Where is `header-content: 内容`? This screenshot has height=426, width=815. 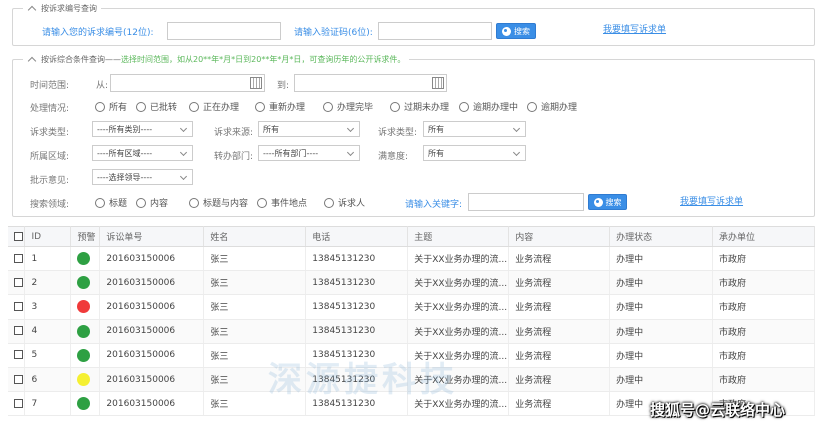 header-content: 内容 is located at coordinates (559, 236).